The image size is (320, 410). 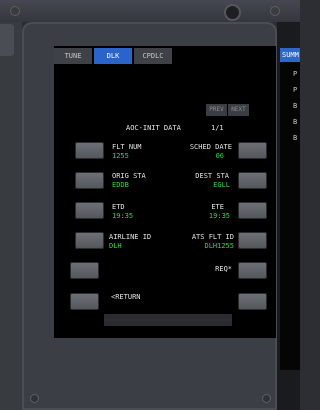 What do you see at coordinates (219, 216) in the screenshot?
I see `ete-value: 19:35` at bounding box center [219, 216].